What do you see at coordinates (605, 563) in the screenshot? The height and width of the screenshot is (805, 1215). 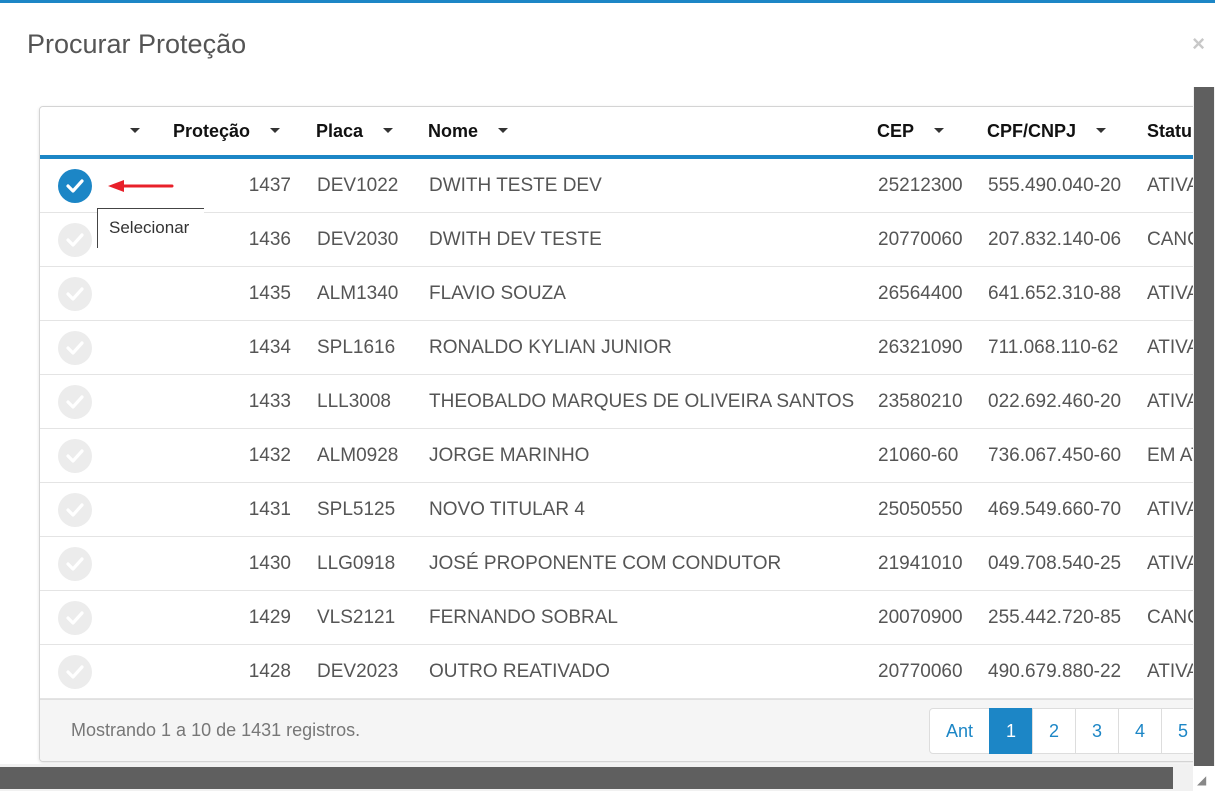 I see `cell-nome: JOSÉ PROPONENTE COM CONDUTOR` at bounding box center [605, 563].